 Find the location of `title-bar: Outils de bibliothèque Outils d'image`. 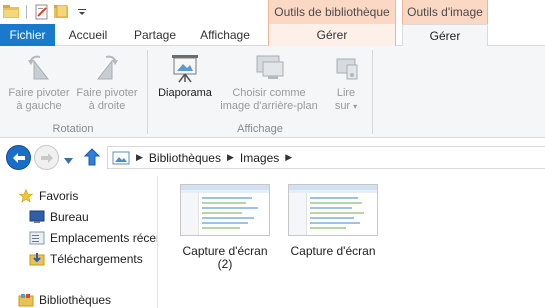

title-bar: Outils de bibliothèque Outils d'image is located at coordinates (272, 12).